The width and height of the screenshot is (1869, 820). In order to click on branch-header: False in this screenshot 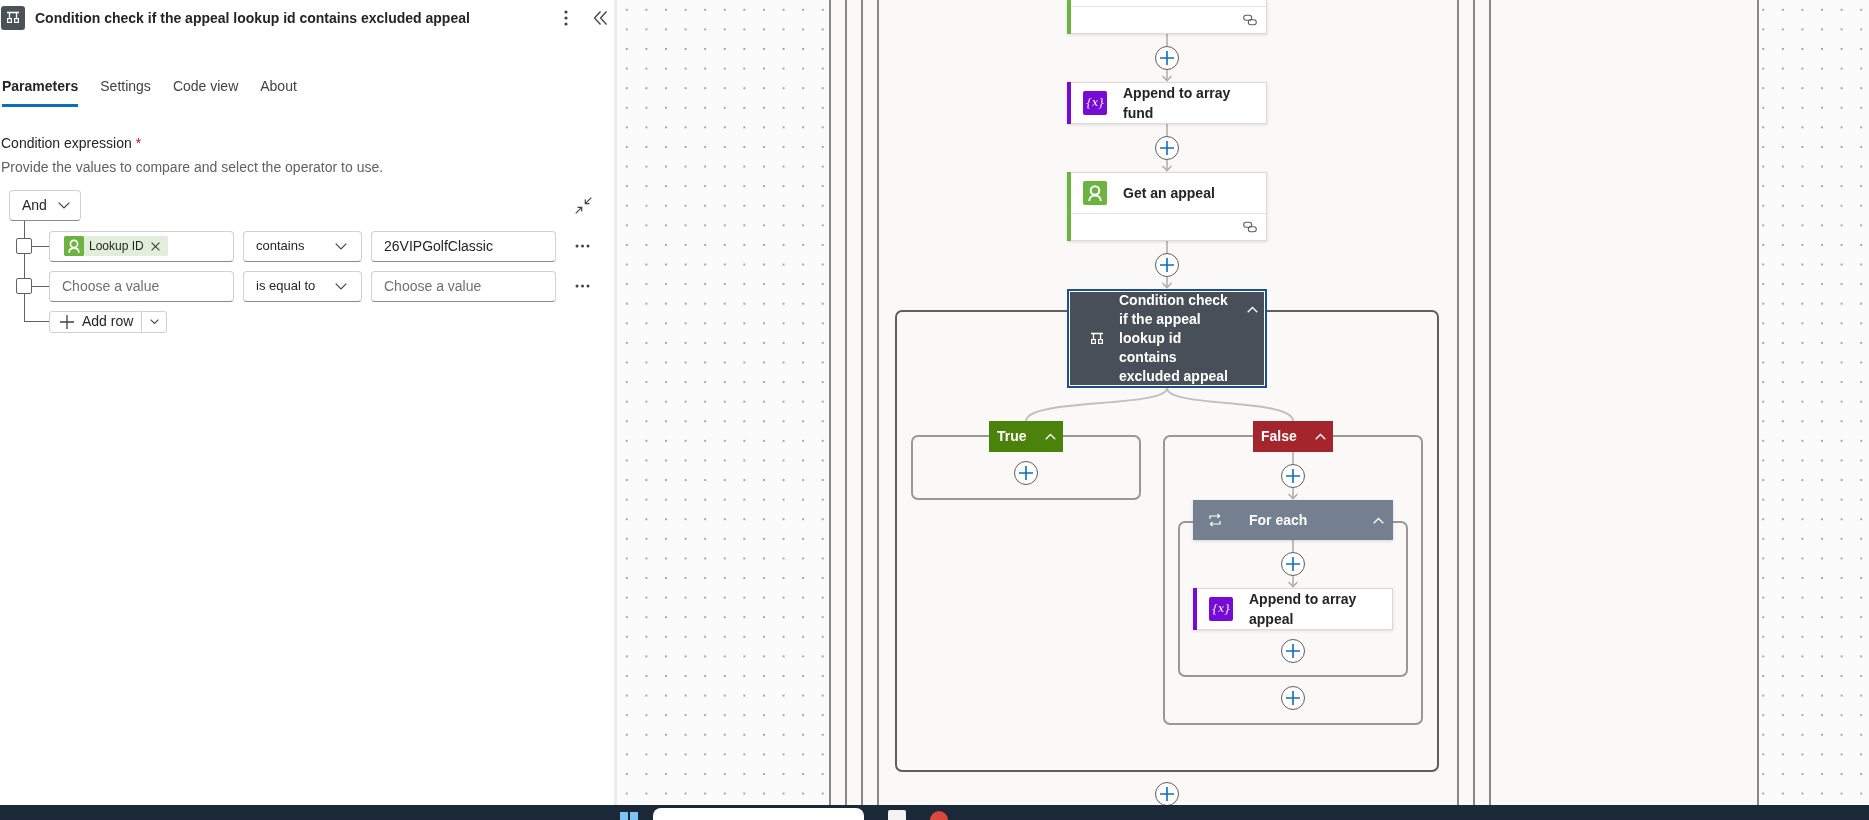, I will do `click(1293, 436)`.